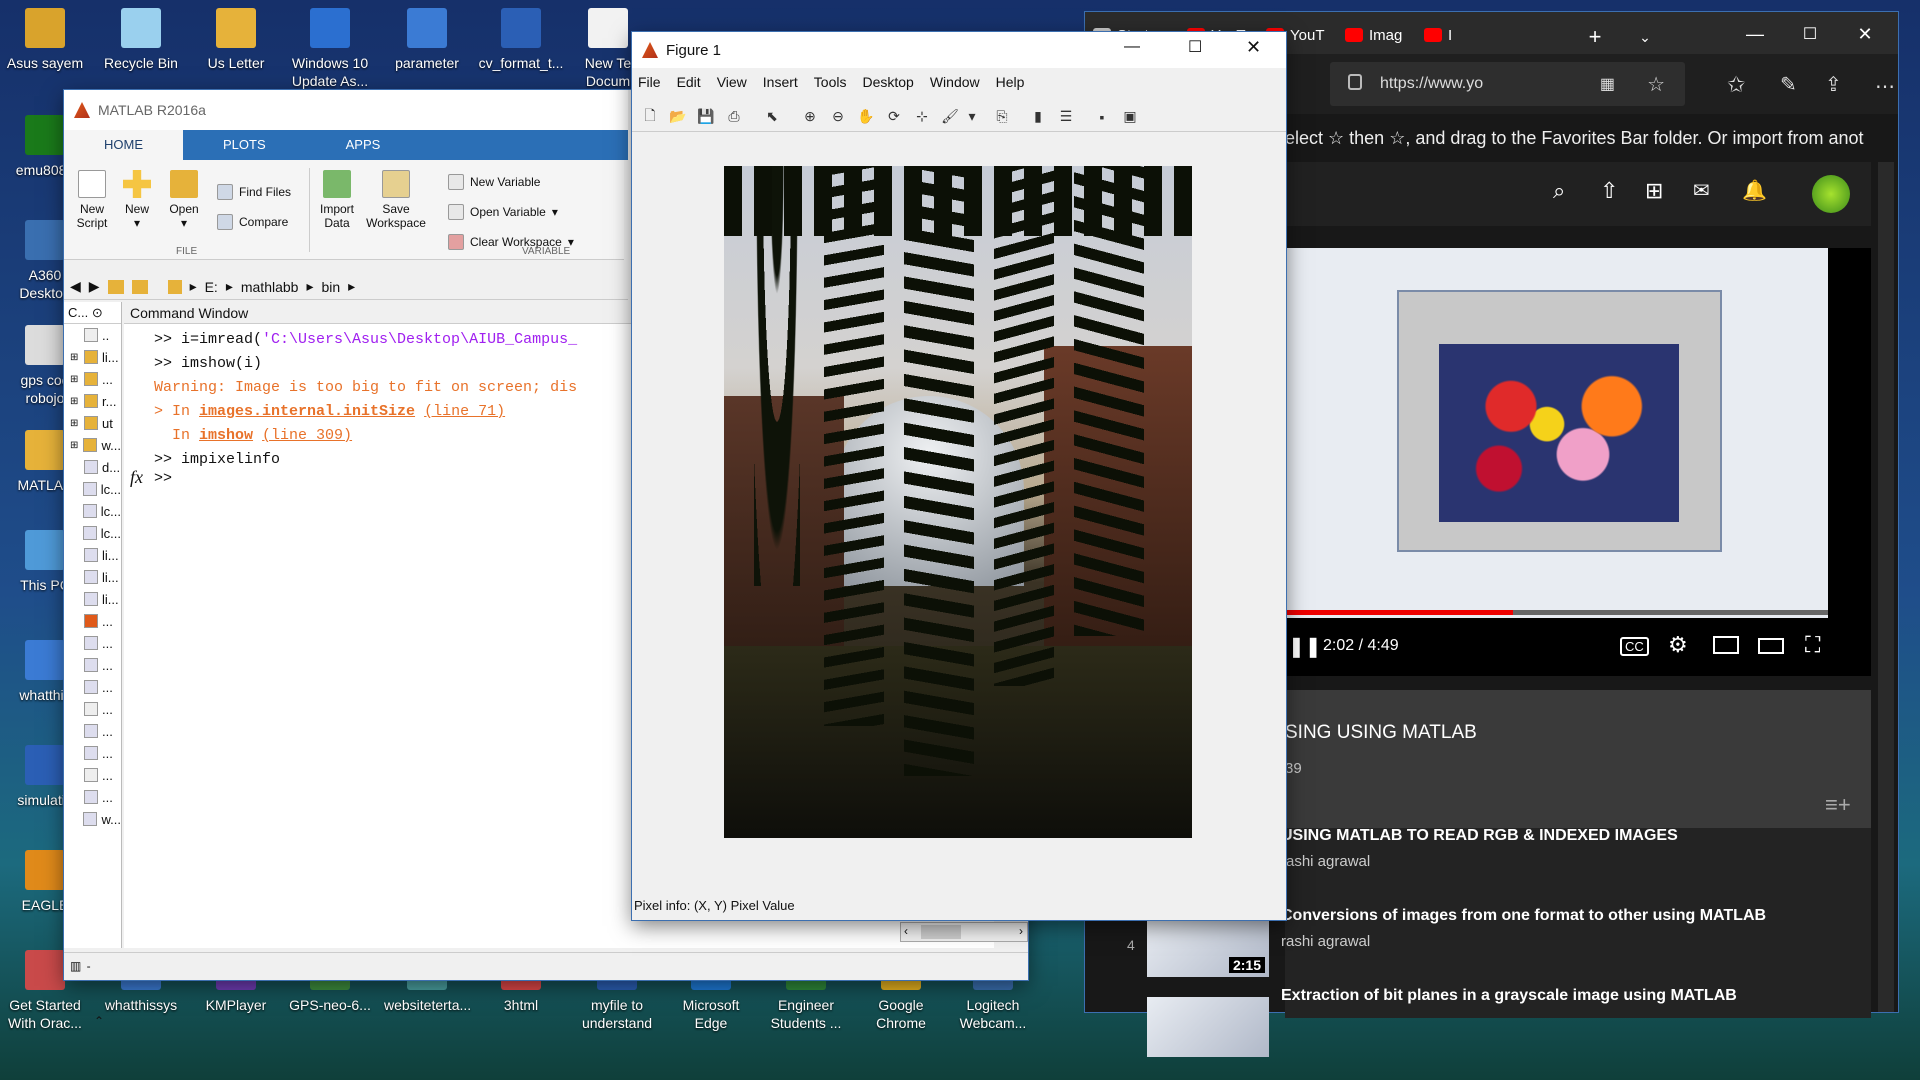 This screenshot has width=1920, height=1080. I want to click on video-progress-track, so click(1556, 612).